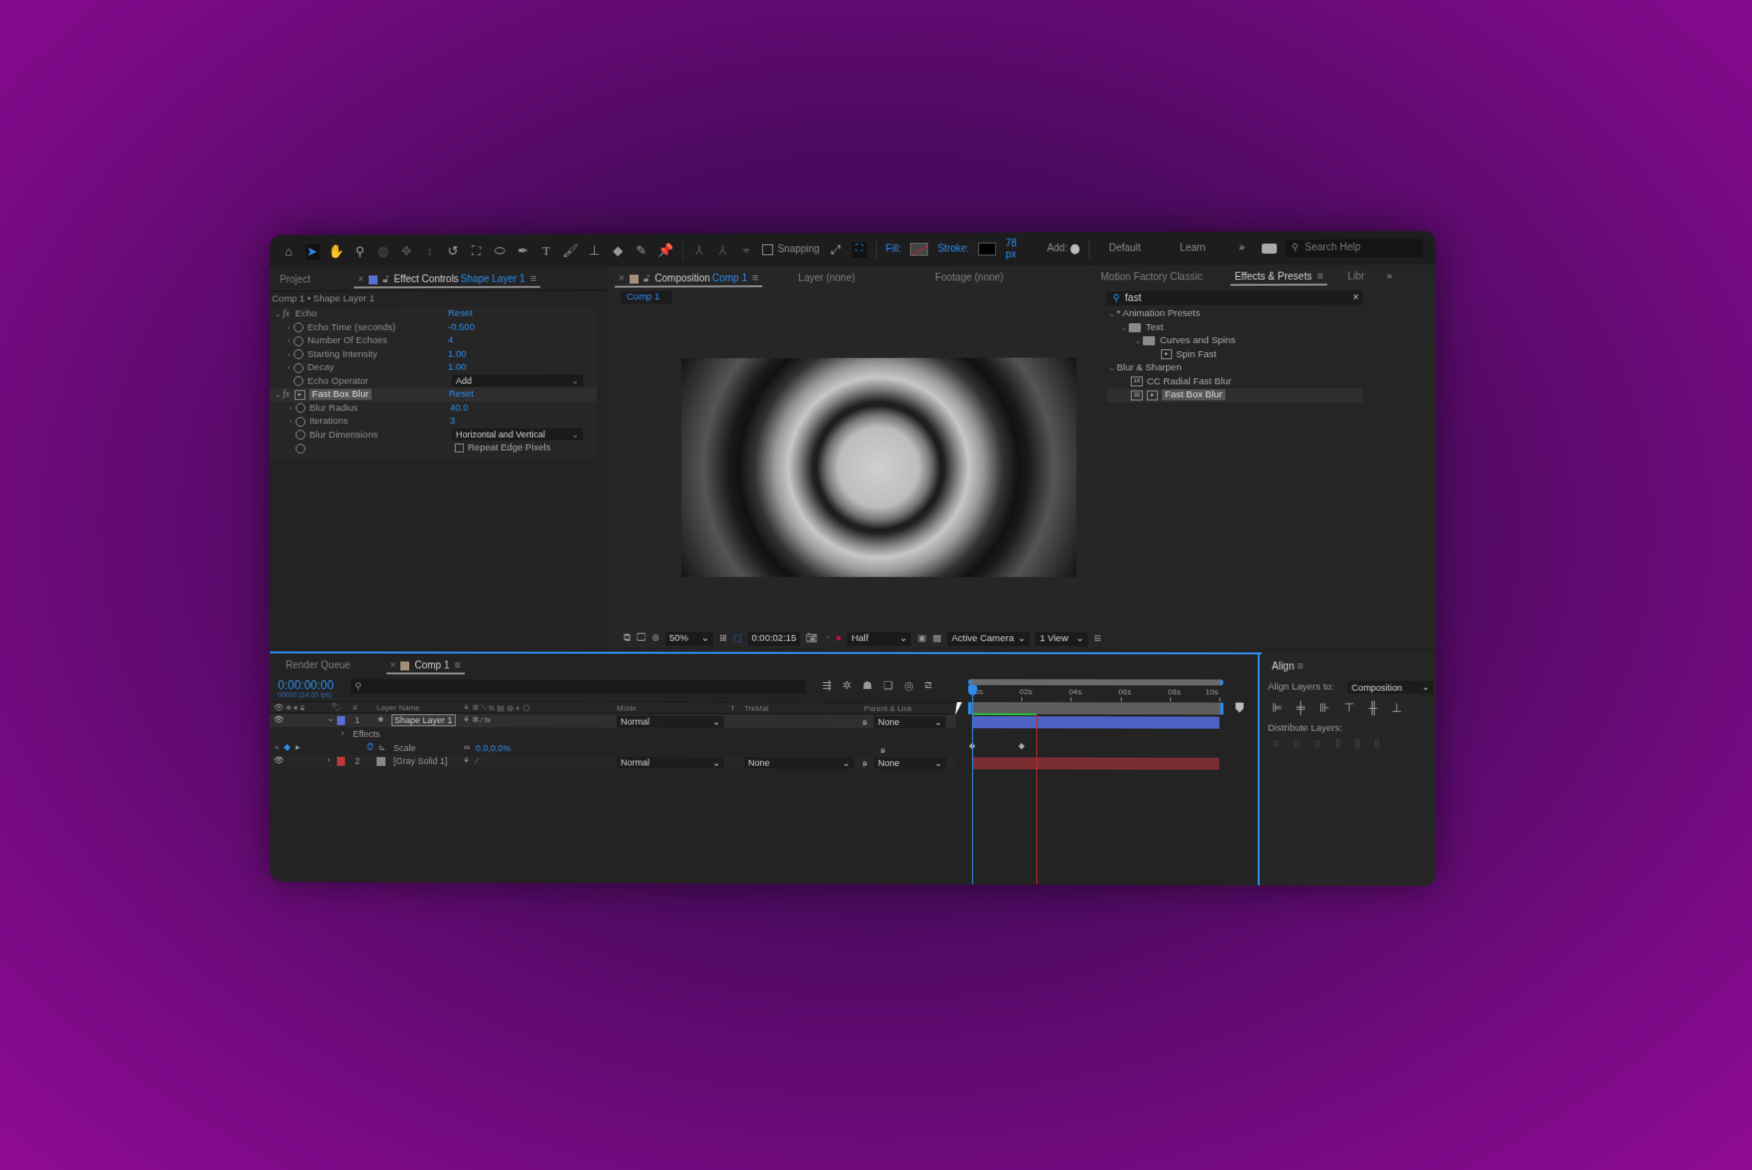 This screenshot has height=1170, width=1752. I want to click on add-button, so click(1075, 248).